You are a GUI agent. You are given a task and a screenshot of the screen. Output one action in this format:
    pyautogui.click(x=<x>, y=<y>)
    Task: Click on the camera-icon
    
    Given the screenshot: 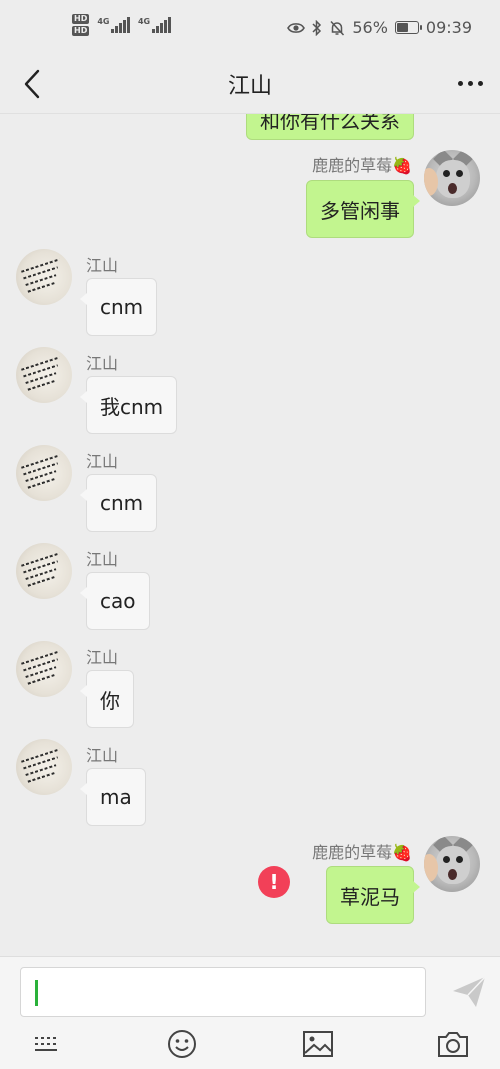 What is the action you would take?
    pyautogui.click(x=453, y=1044)
    